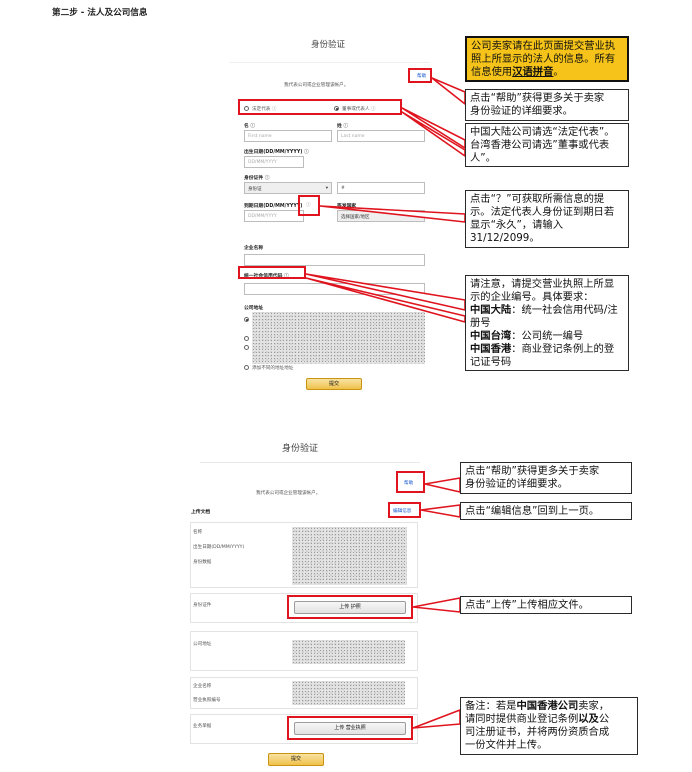 This screenshot has width=692, height=772. Describe the element at coordinates (433, 128) in the screenshot. I see `arrow-radio` at that location.